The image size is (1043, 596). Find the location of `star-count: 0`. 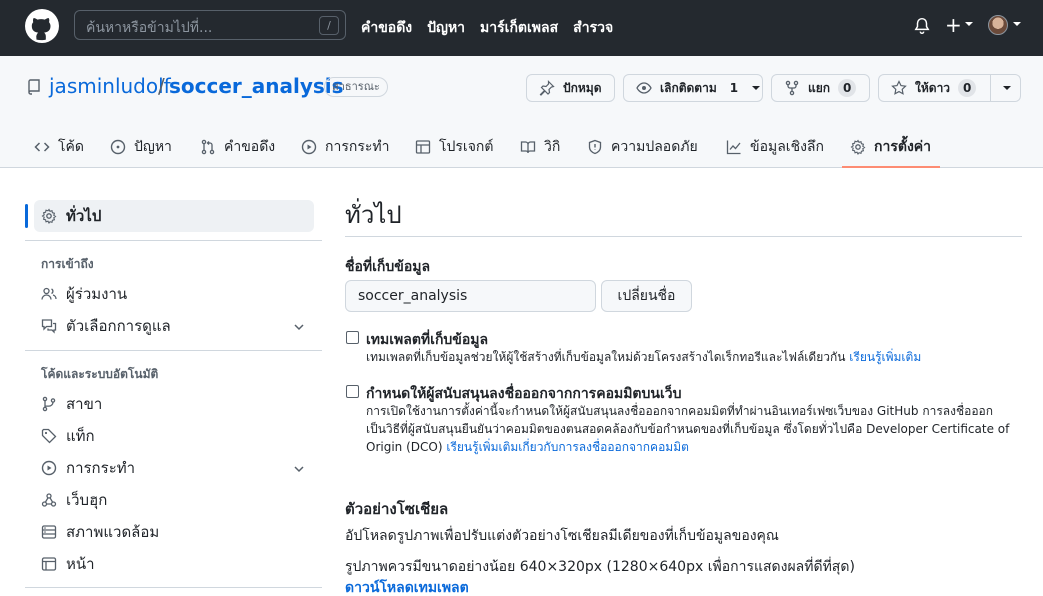

star-count: 0 is located at coordinates (967, 88).